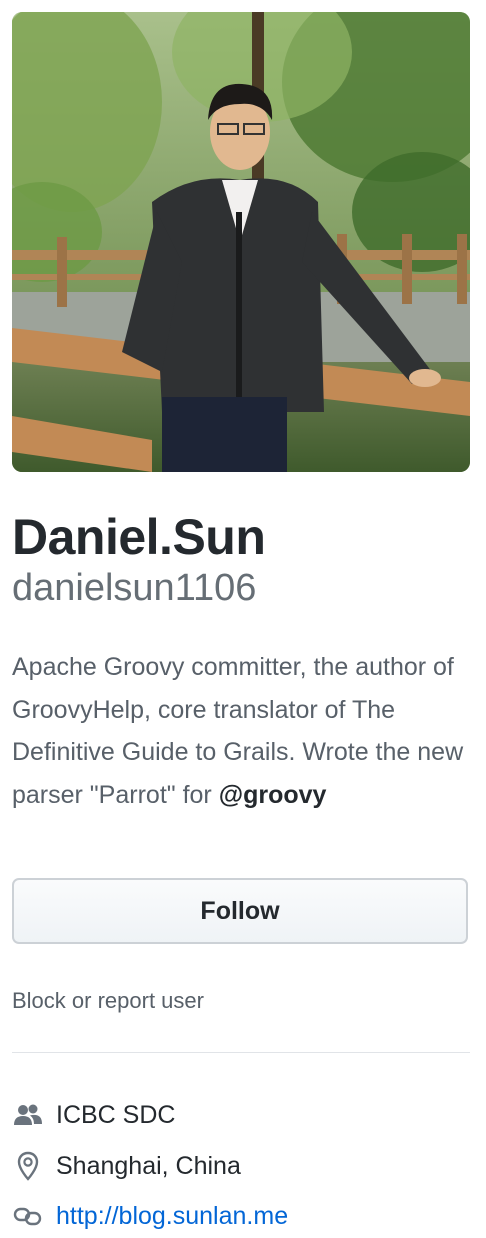 The width and height of the screenshot is (486, 1238). I want to click on location-text: Shanghai, China, so click(148, 1165).